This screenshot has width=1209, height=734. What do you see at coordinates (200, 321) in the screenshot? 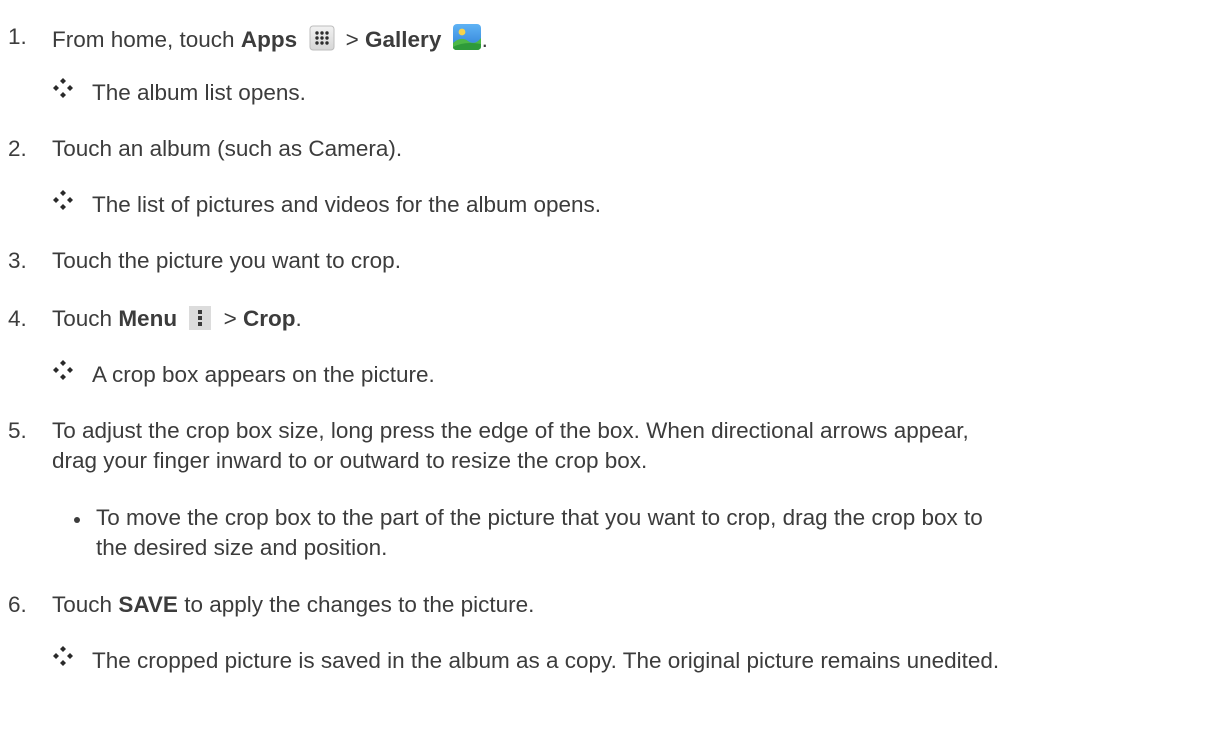
I see `menu-dots-icon` at bounding box center [200, 321].